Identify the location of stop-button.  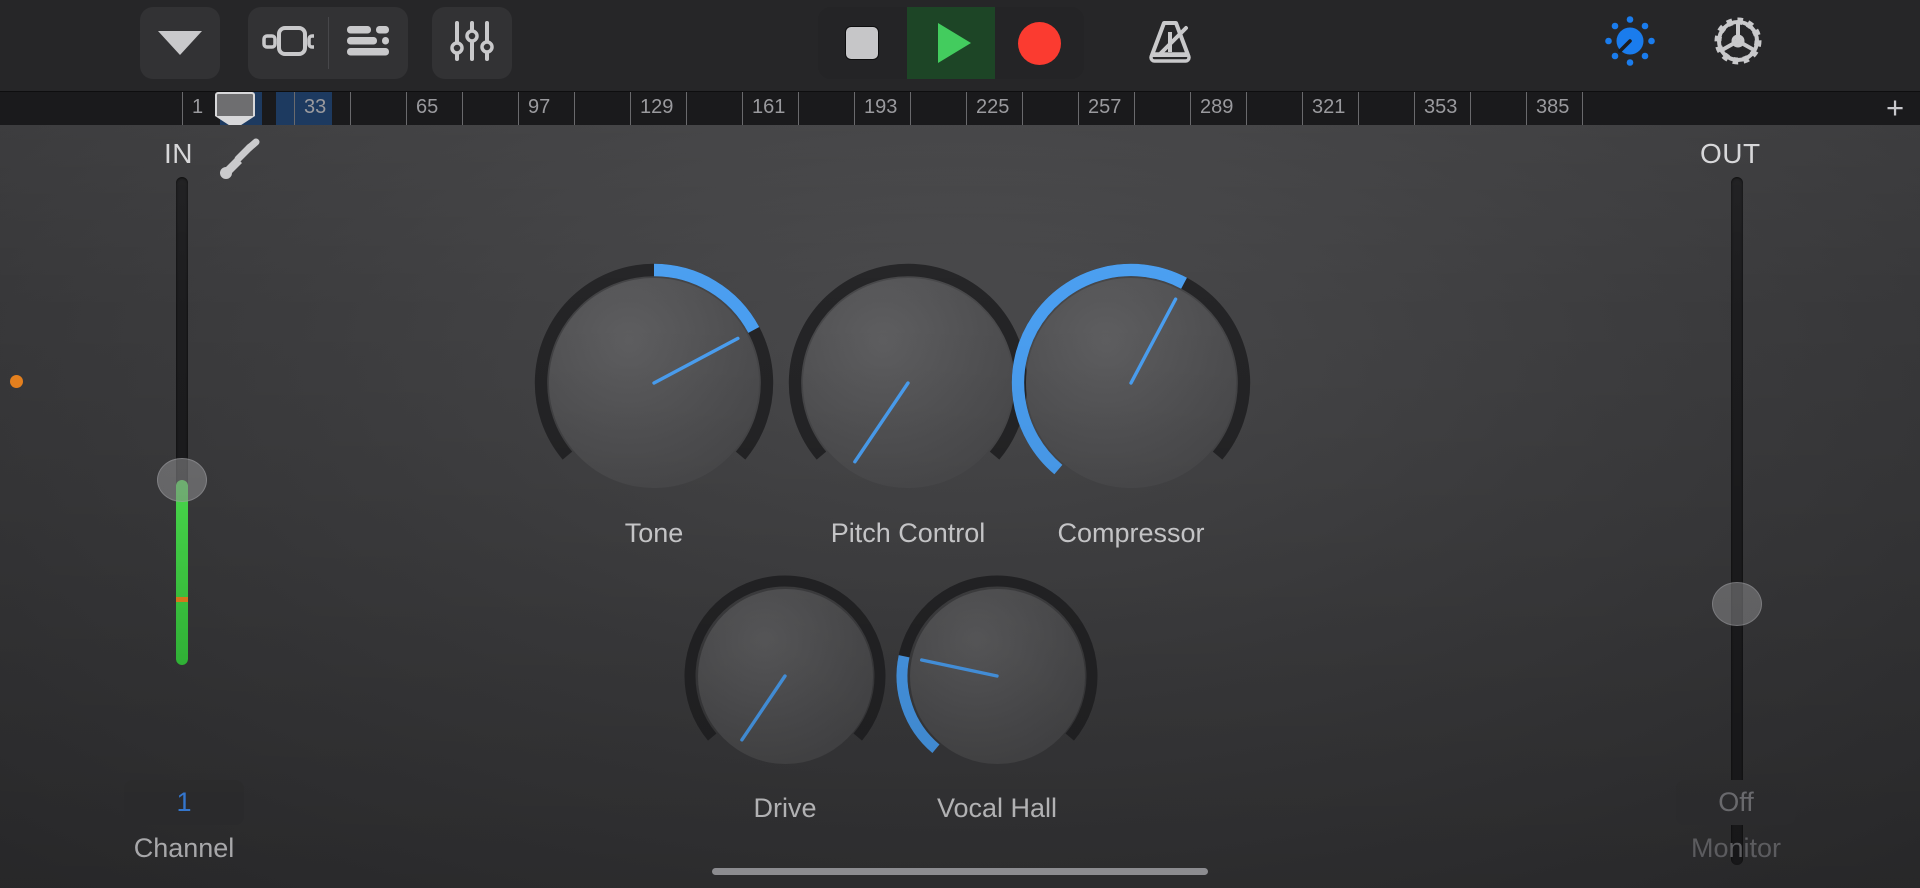
(862, 43).